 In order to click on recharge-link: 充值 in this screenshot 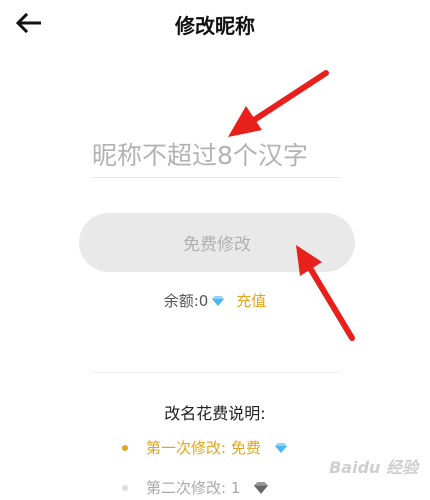, I will do `click(251, 300)`.